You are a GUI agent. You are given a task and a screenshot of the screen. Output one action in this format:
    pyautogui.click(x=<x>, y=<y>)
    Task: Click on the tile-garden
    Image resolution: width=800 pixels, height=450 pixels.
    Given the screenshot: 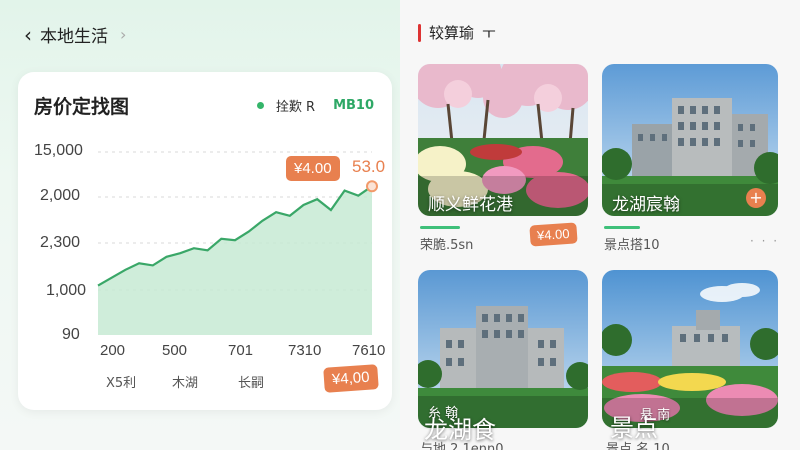 What is the action you would take?
    pyautogui.click(x=690, y=349)
    